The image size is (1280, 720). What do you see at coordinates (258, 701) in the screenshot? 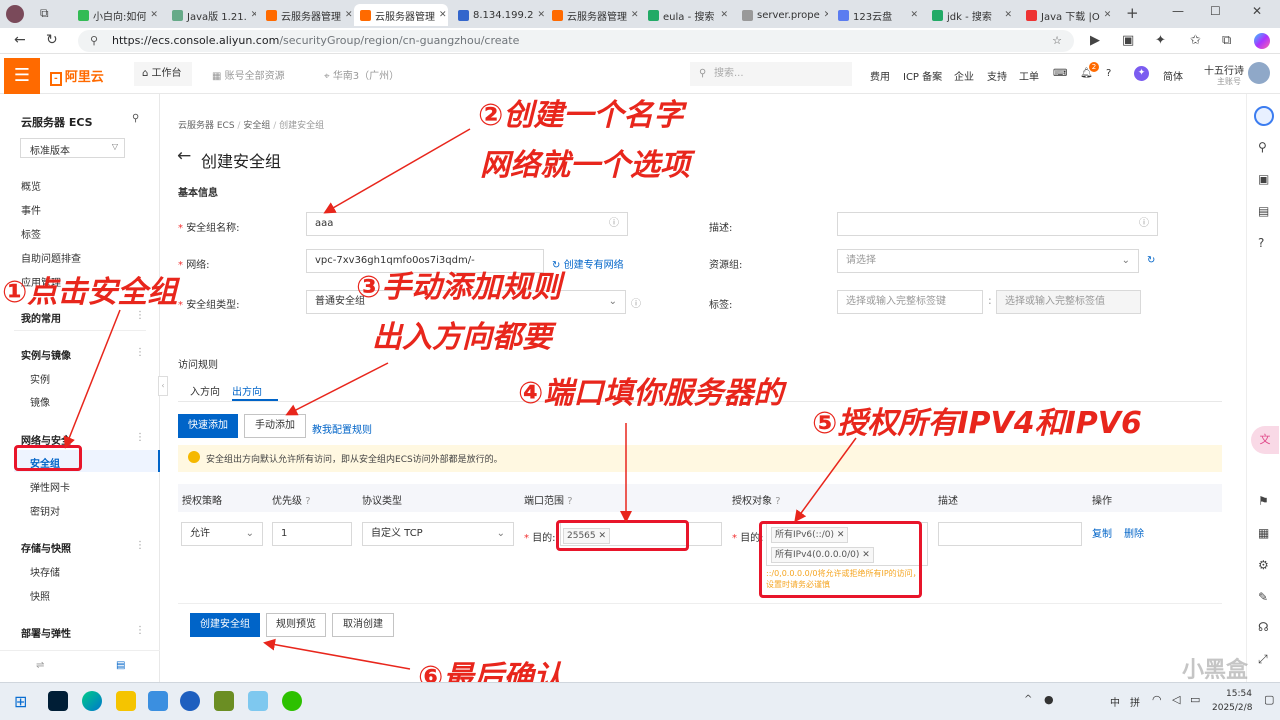
I see `storage-app-icon` at bounding box center [258, 701].